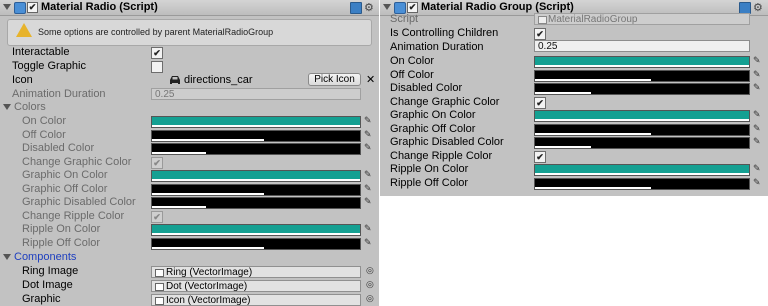 This screenshot has width=768, height=306. What do you see at coordinates (65, 188) in the screenshot?
I see `graphic-off-color-label: Graphic Off Color` at bounding box center [65, 188].